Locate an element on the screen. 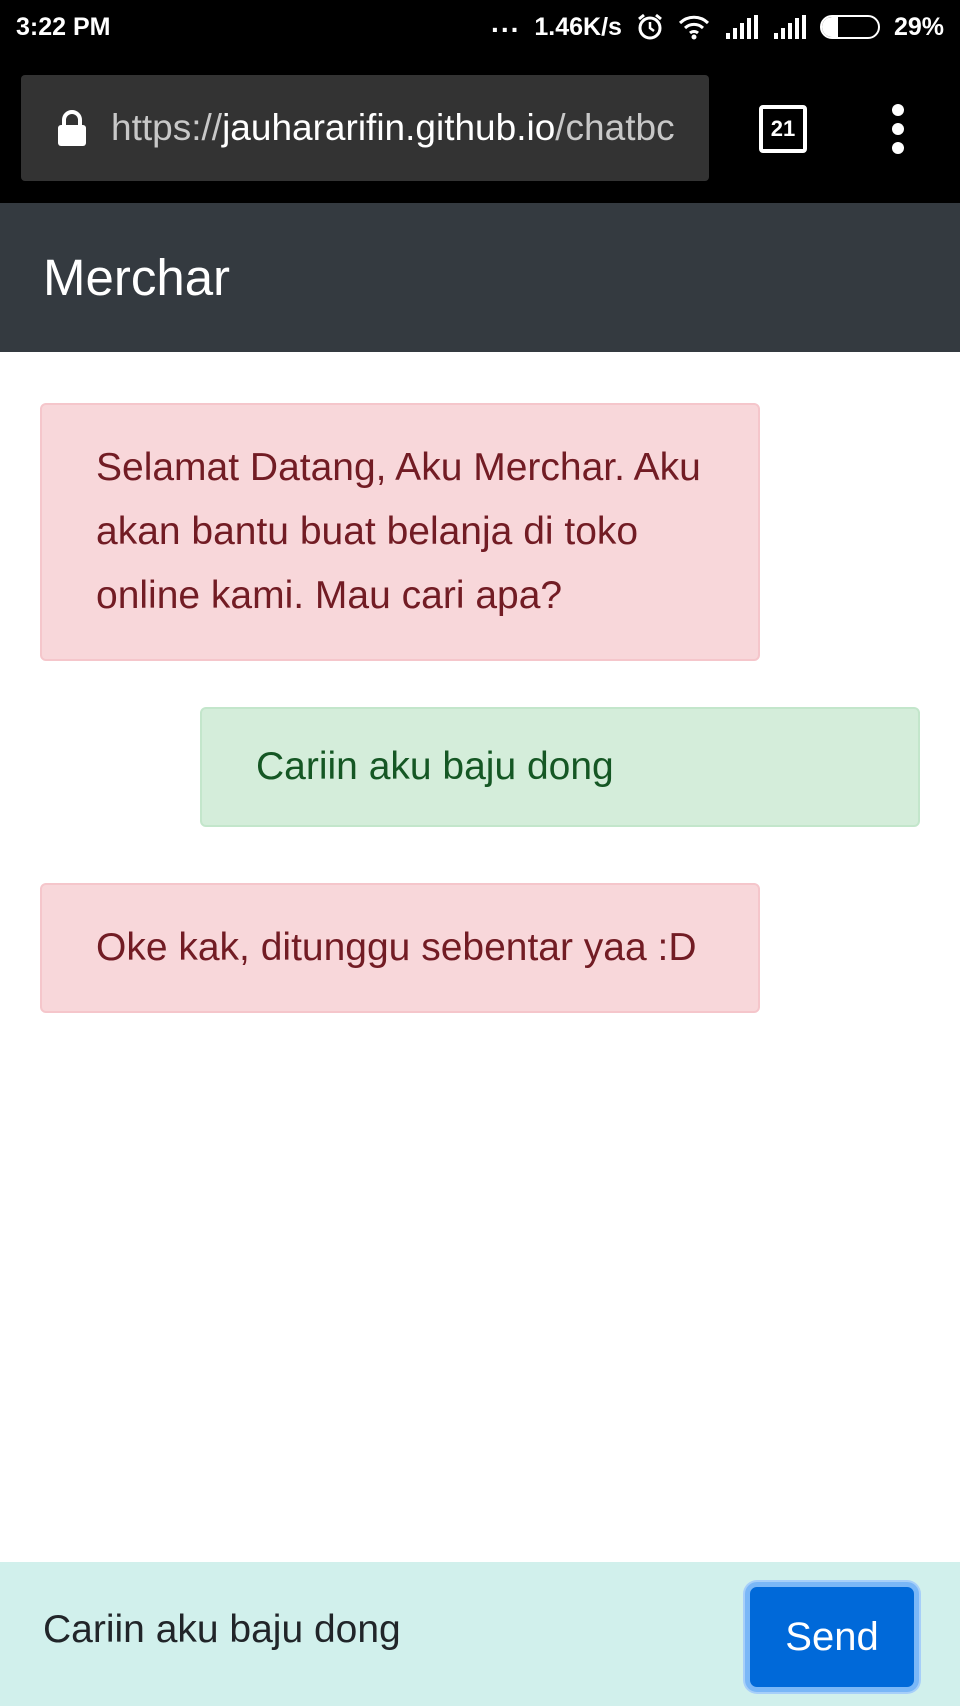 The height and width of the screenshot is (1706, 960). status-indicators: ... 1.46K/s 29% is located at coordinates (717, 25).